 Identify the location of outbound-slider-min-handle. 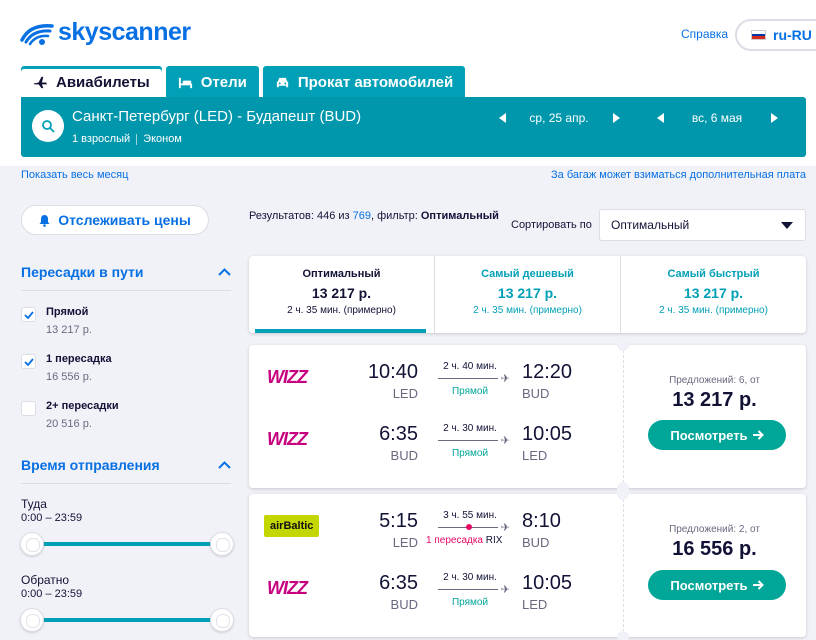
(32, 544).